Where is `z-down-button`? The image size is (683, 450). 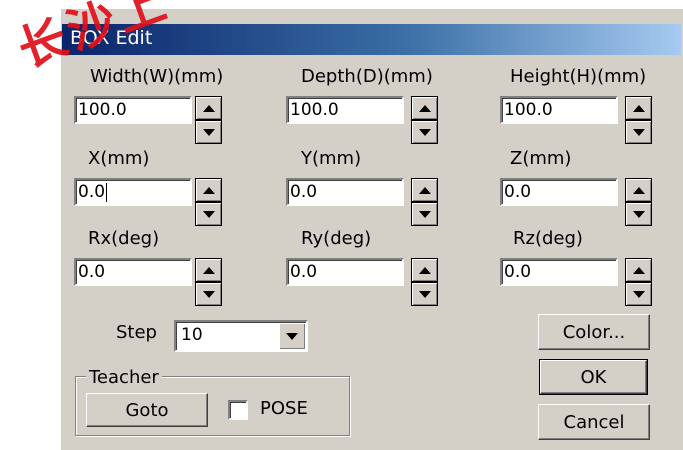
z-down-button is located at coordinates (638, 214).